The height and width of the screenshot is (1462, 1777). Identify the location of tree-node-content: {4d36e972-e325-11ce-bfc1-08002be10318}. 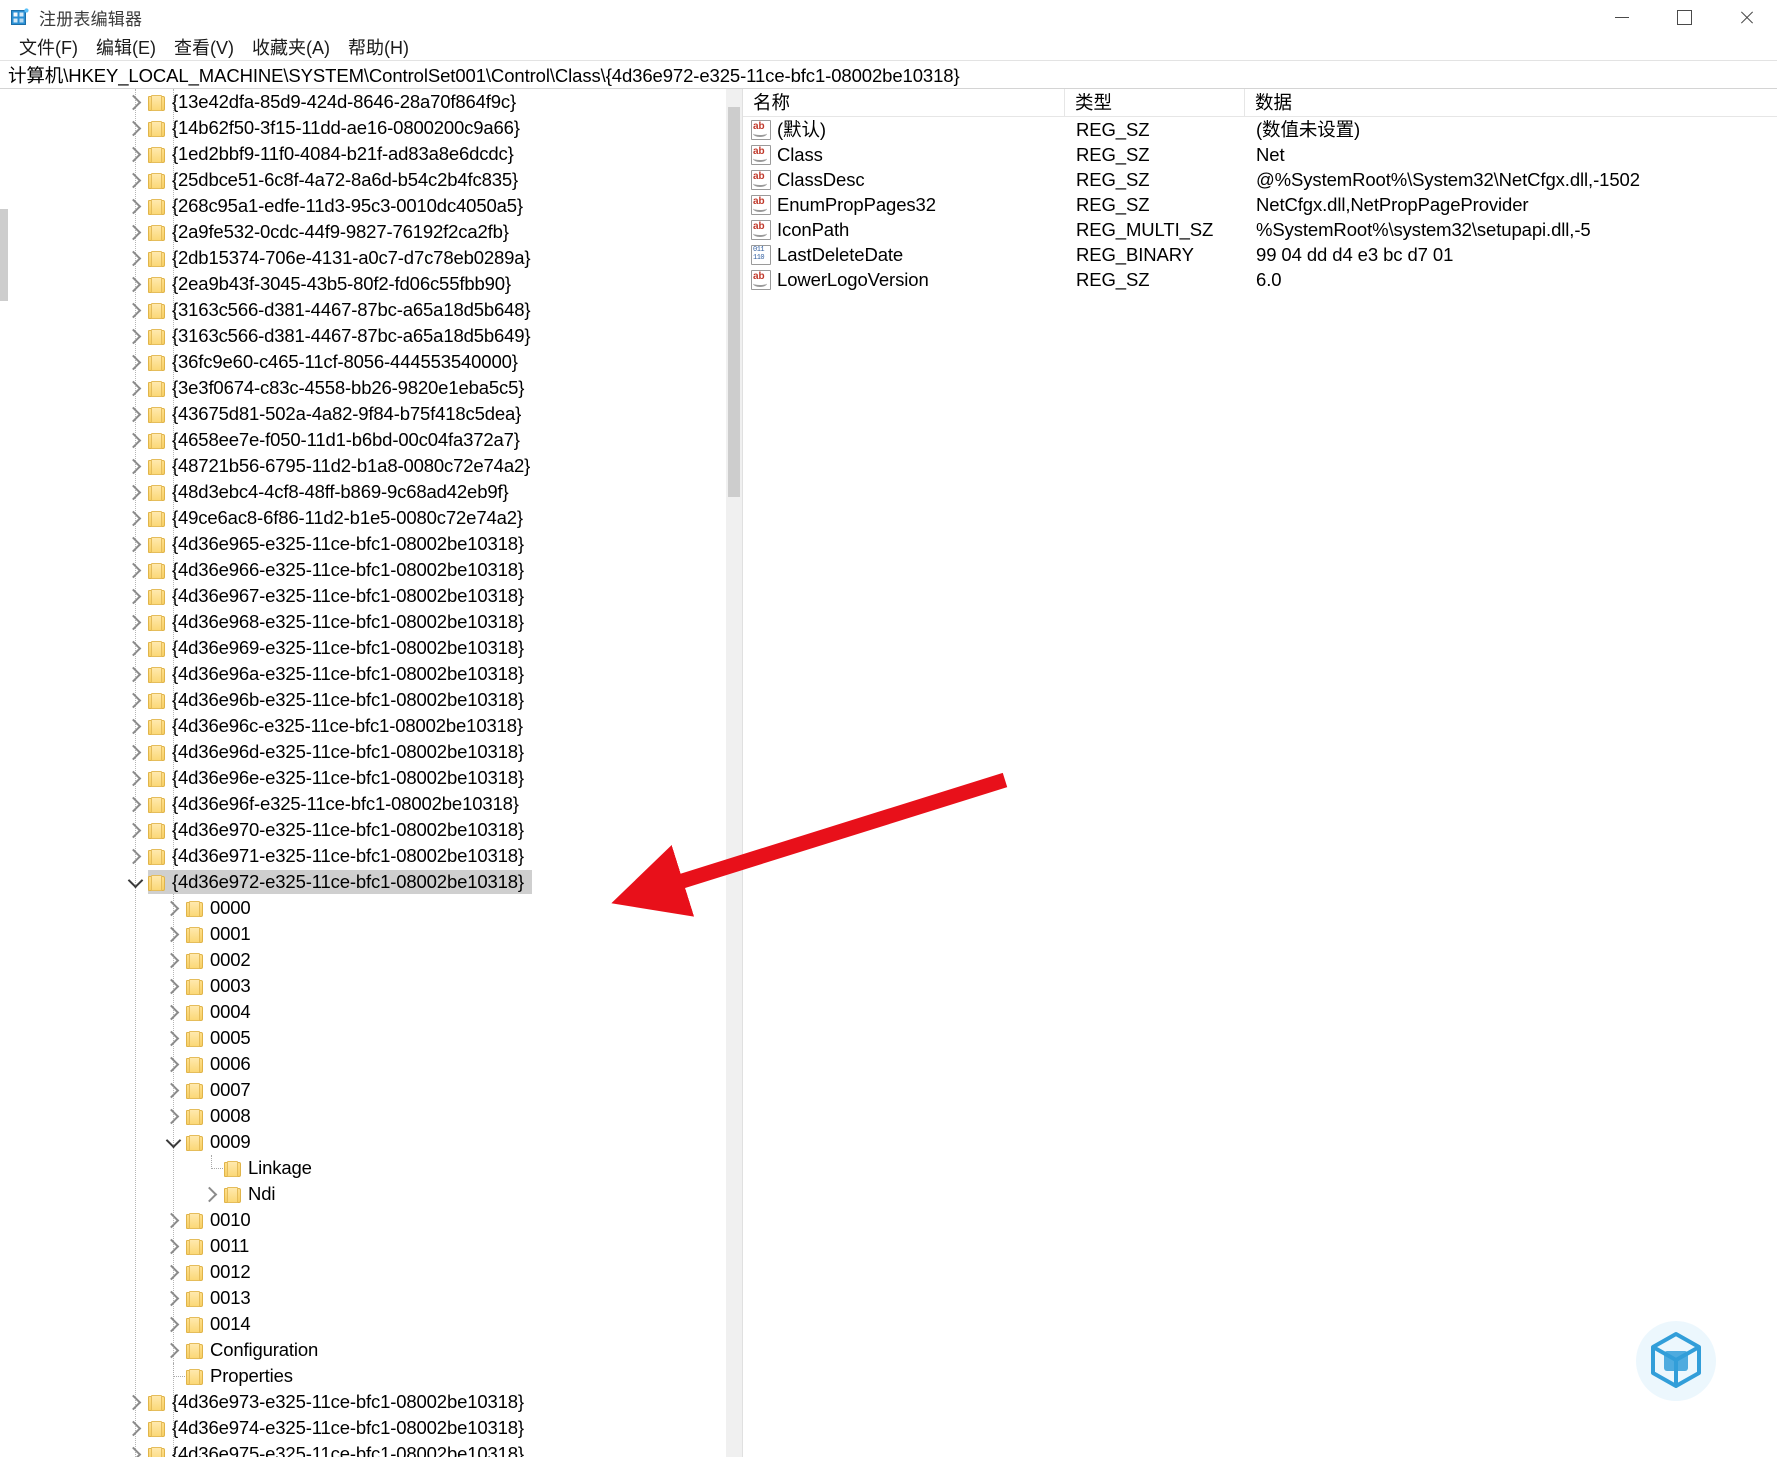
(340, 882).